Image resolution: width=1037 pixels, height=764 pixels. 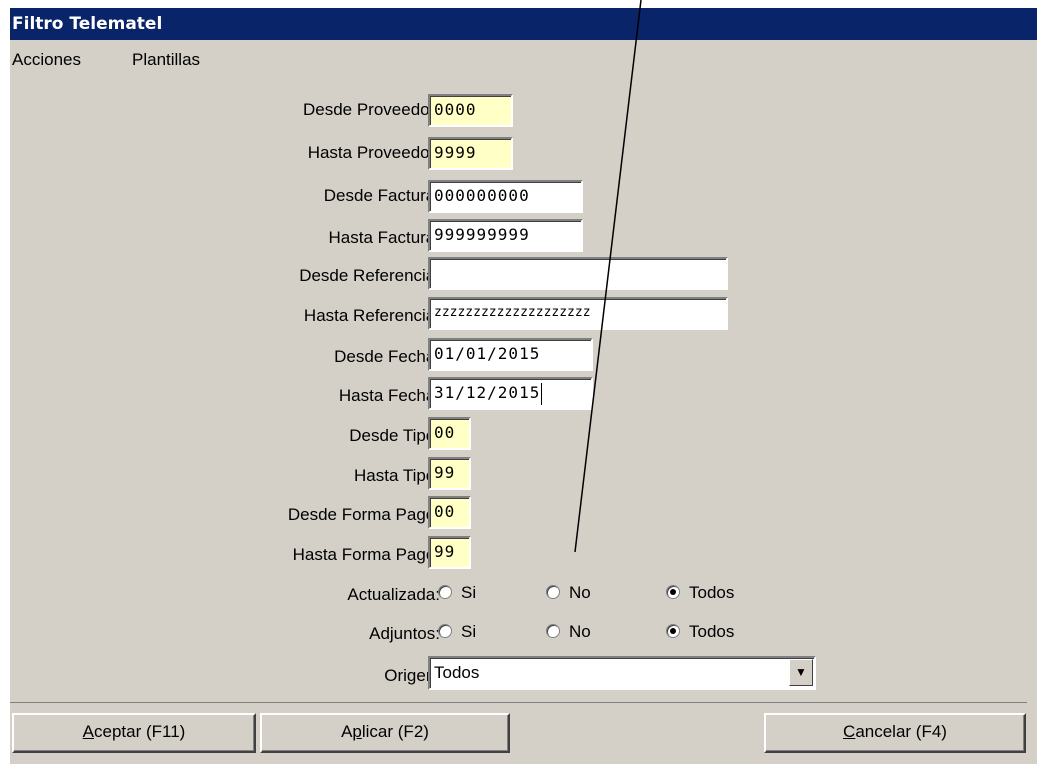 What do you see at coordinates (88, 731) in the screenshot?
I see `aceptar-hotkey: A` at bounding box center [88, 731].